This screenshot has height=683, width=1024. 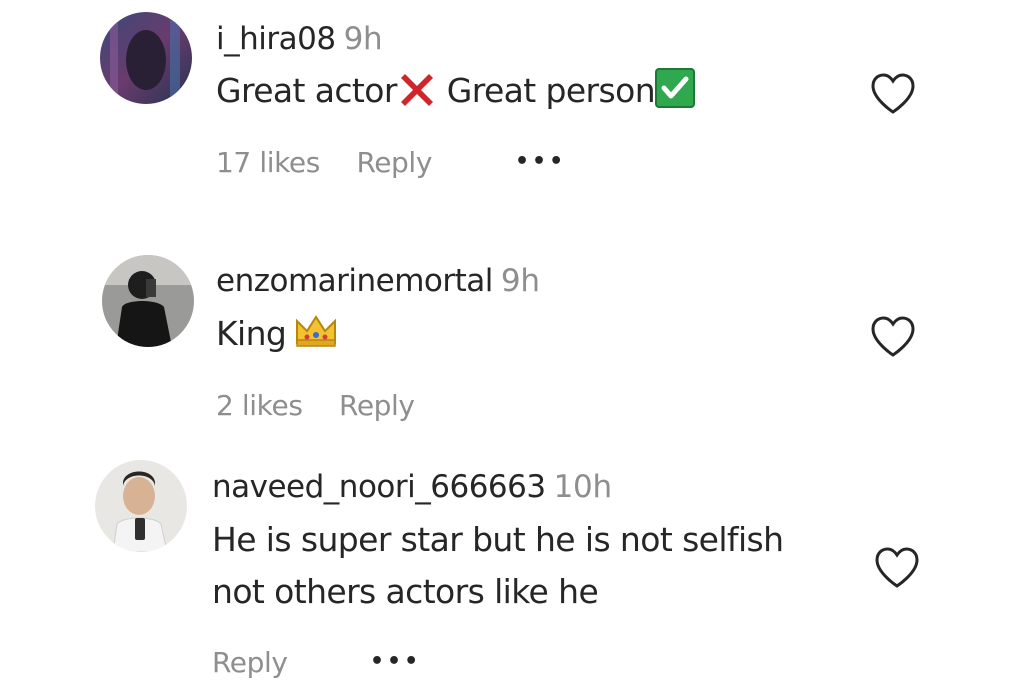 I want to click on cross-mark-emoji-icon, so click(x=416, y=90).